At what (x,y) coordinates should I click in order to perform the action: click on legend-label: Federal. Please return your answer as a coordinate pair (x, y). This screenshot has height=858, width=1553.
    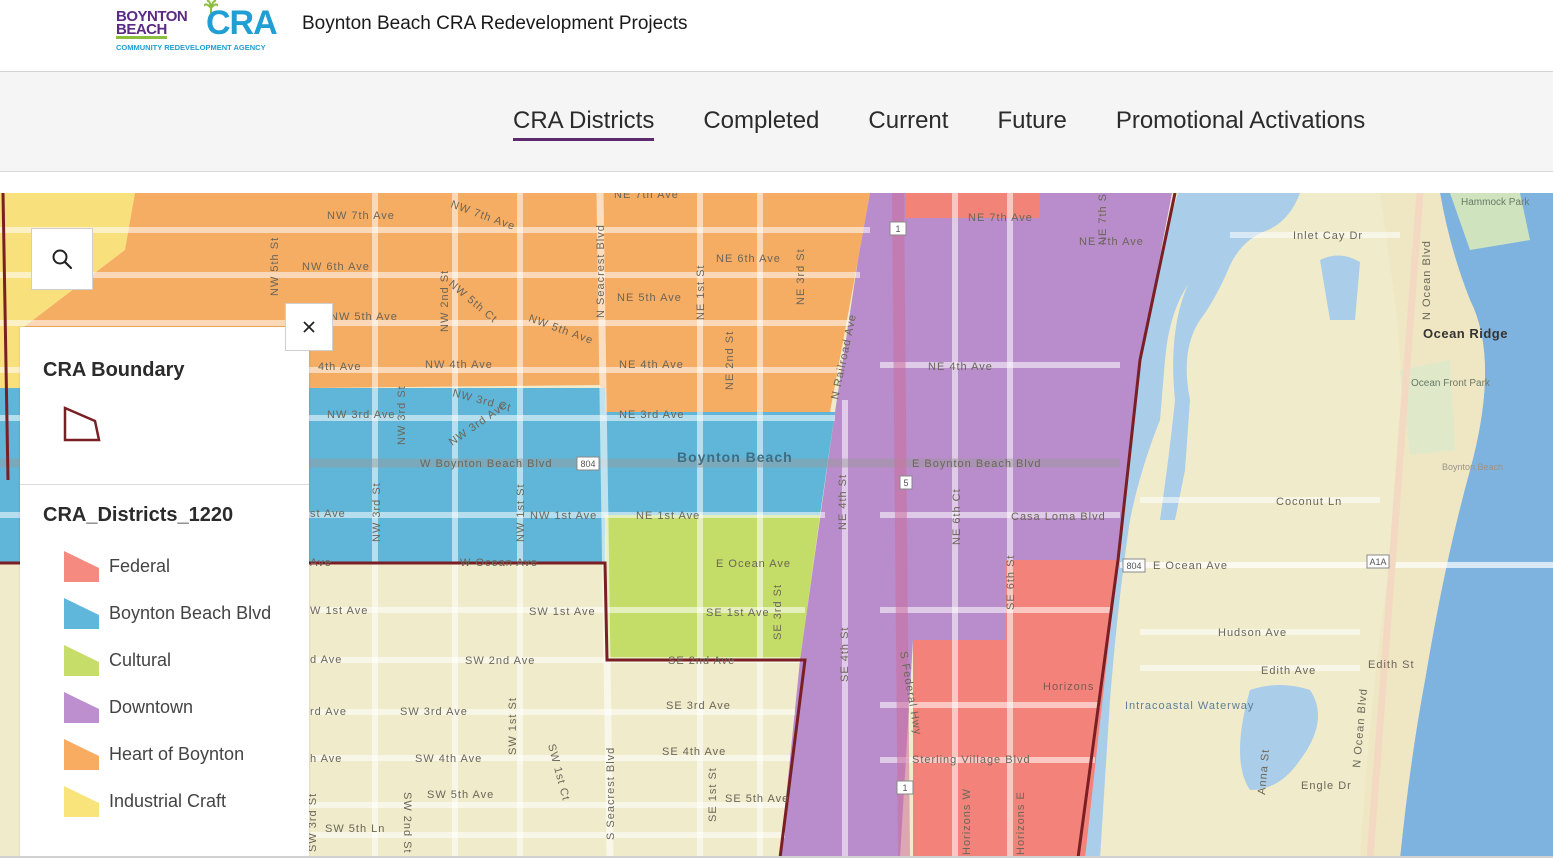
    Looking at the image, I should click on (140, 565).